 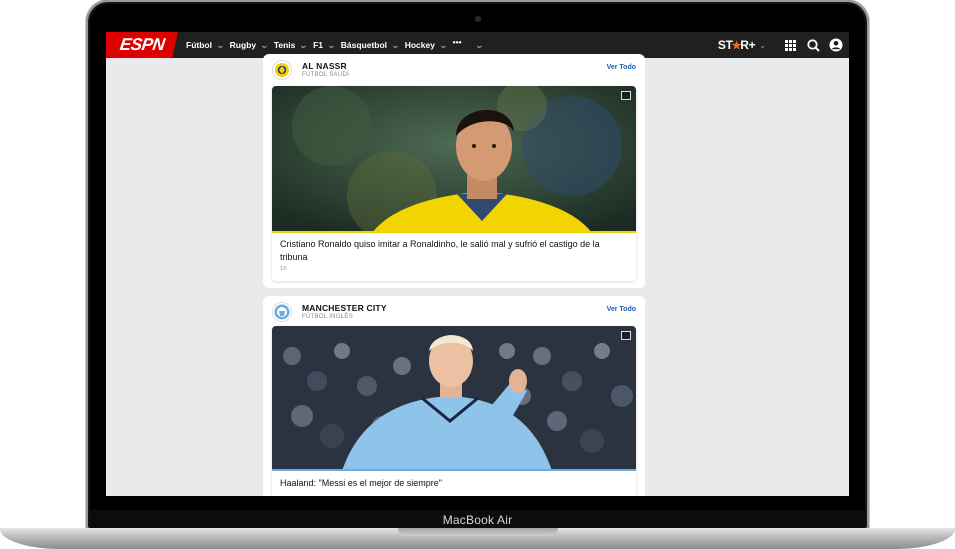 I want to click on nav-item-label: Tenis, so click(x=284, y=45).